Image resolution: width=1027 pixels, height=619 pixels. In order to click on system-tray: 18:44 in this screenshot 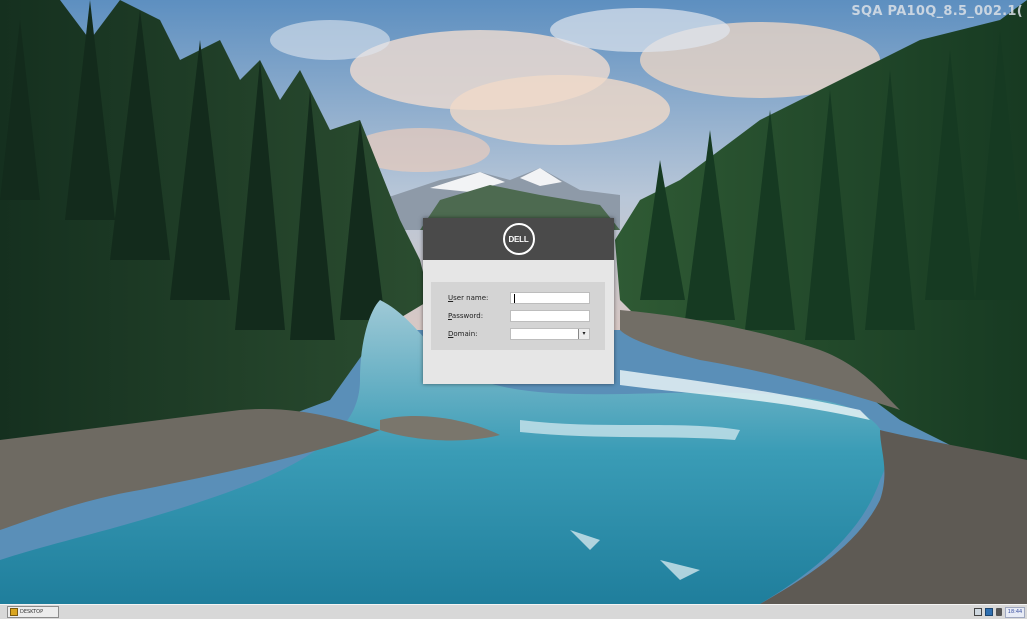, I will do `click(999, 612)`.